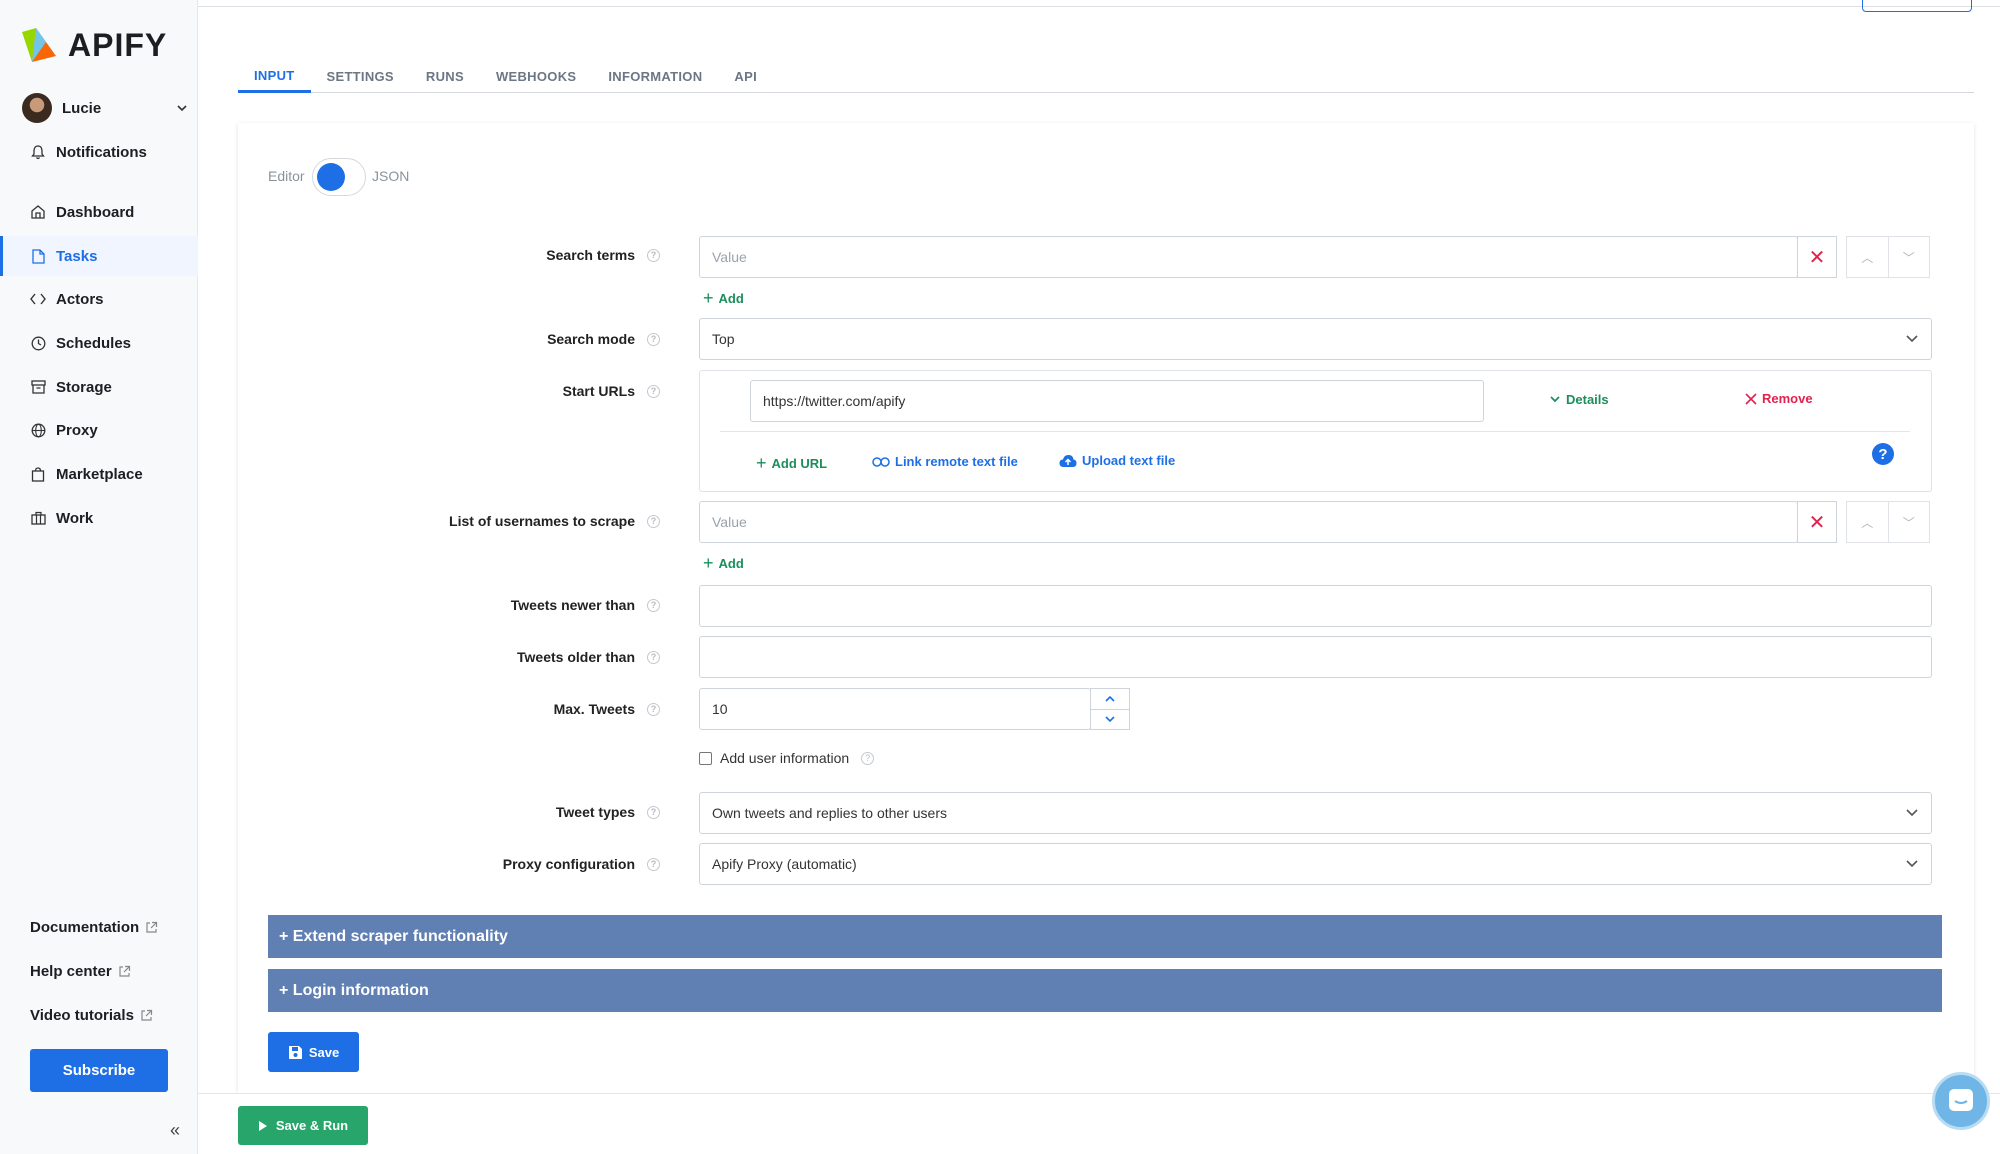  I want to click on home-icon, so click(38, 212).